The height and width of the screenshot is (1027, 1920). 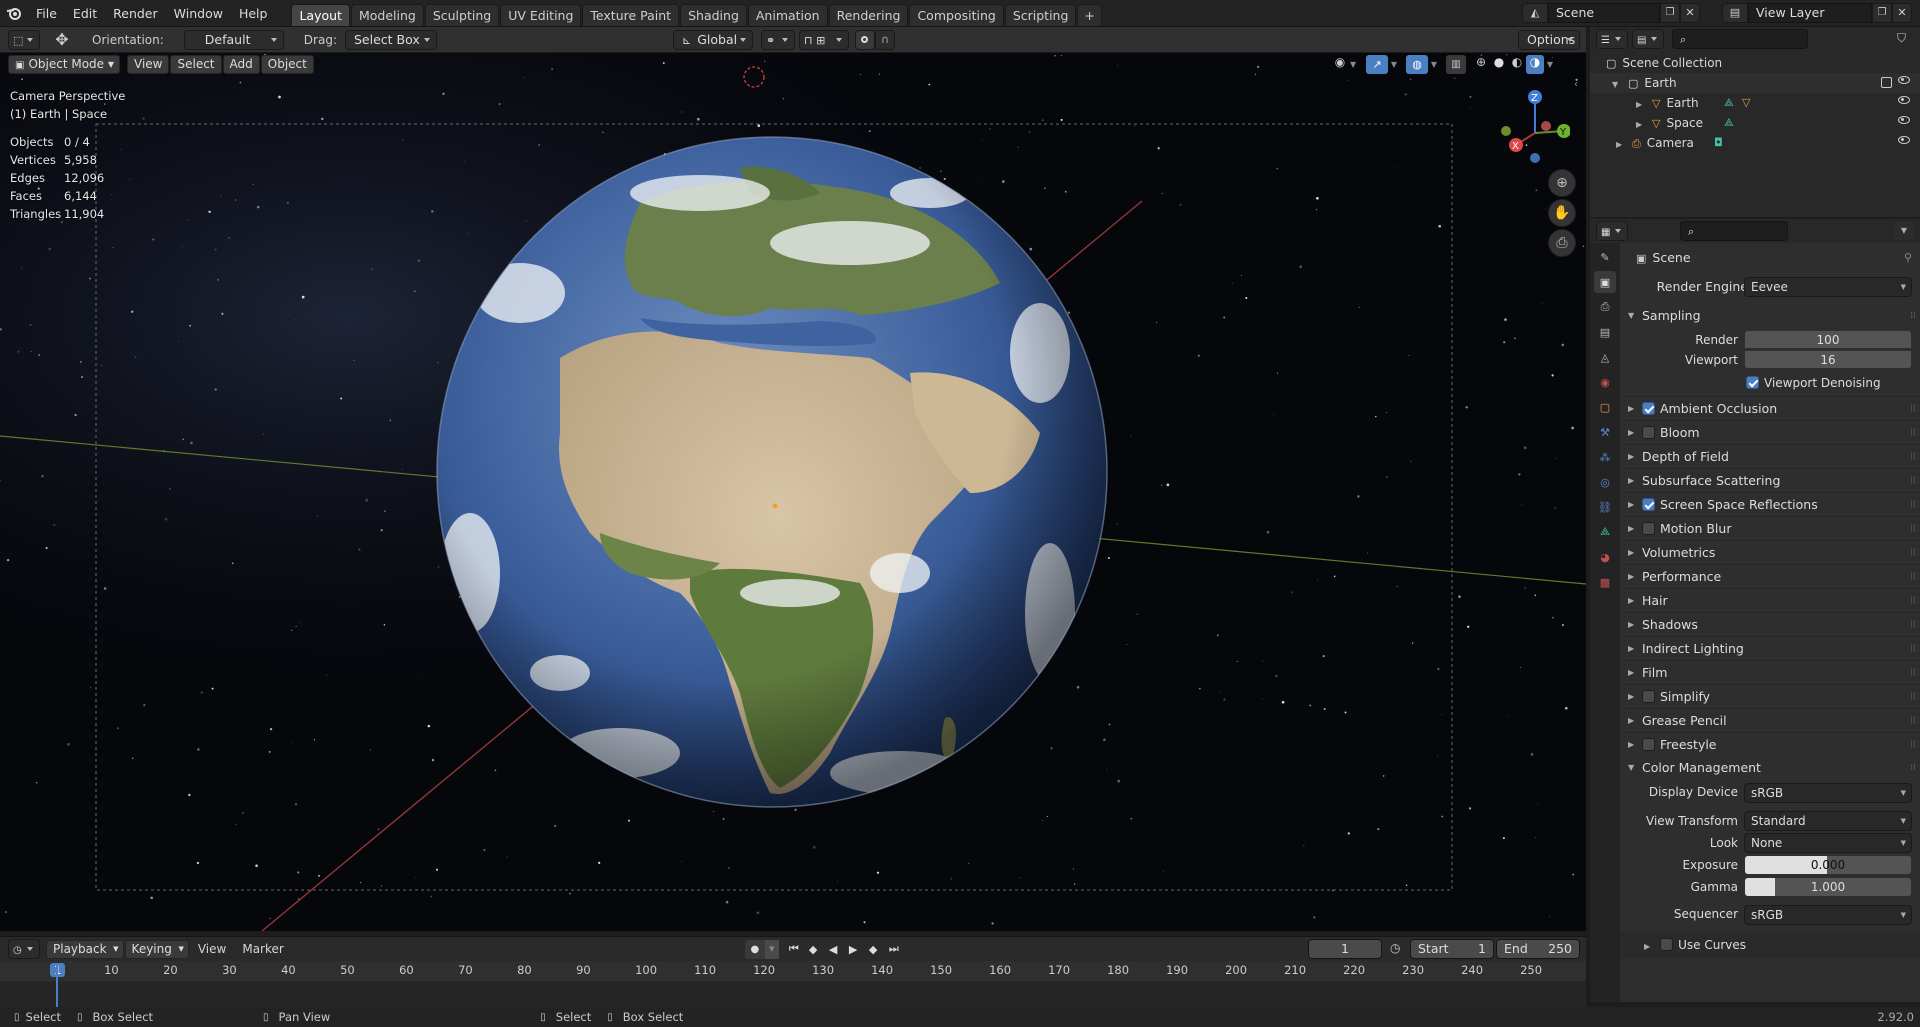 I want to click on view-transform-dropdown: Standard ▼, so click(x=1828, y=821).